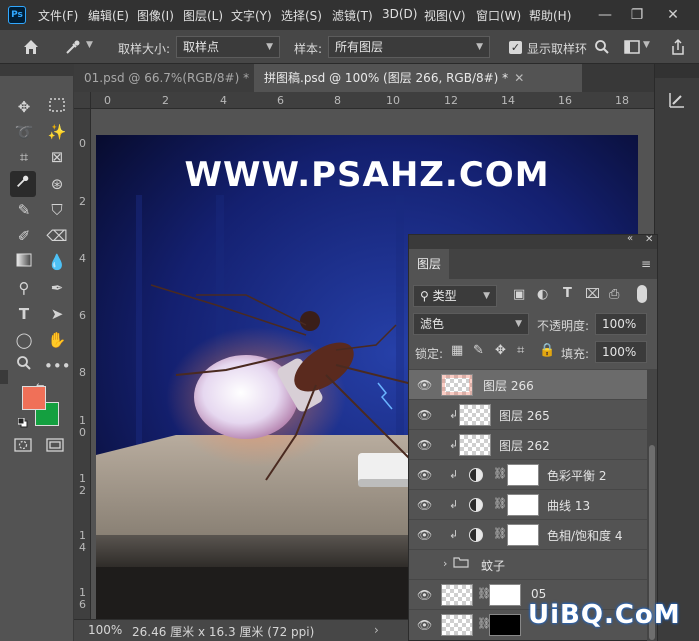 The height and width of the screenshot is (641, 699). What do you see at coordinates (251, 15) in the screenshot?
I see `menu-type: 文字(Y)` at bounding box center [251, 15].